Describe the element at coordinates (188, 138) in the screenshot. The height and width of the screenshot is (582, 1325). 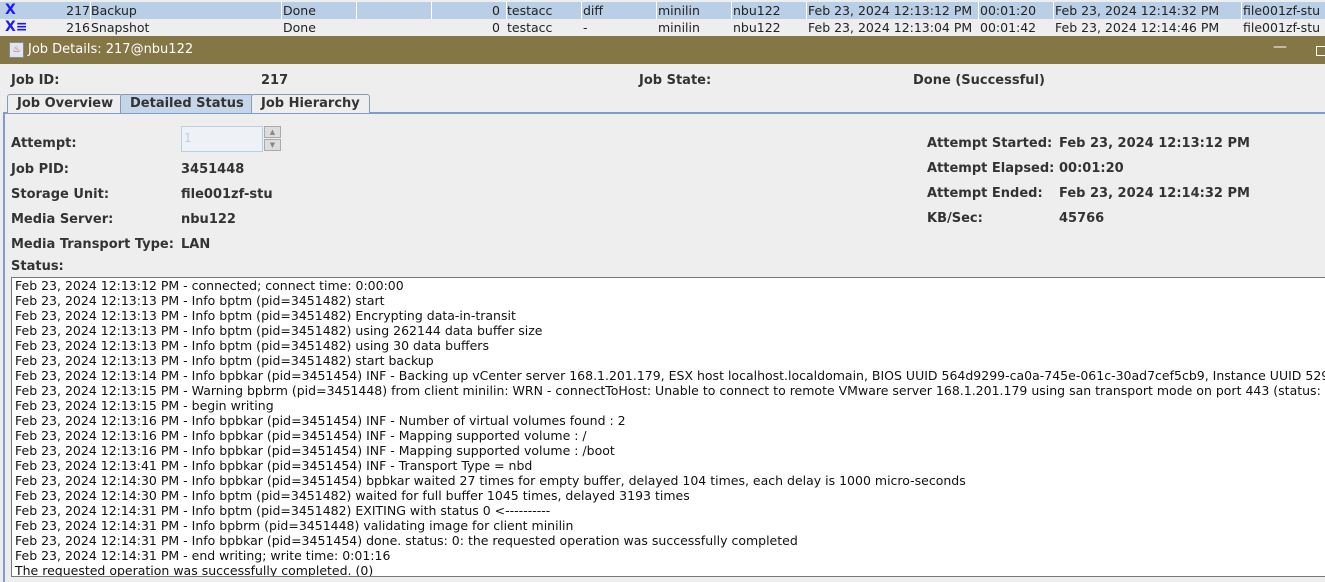
I see `attempt-value: 1` at that location.